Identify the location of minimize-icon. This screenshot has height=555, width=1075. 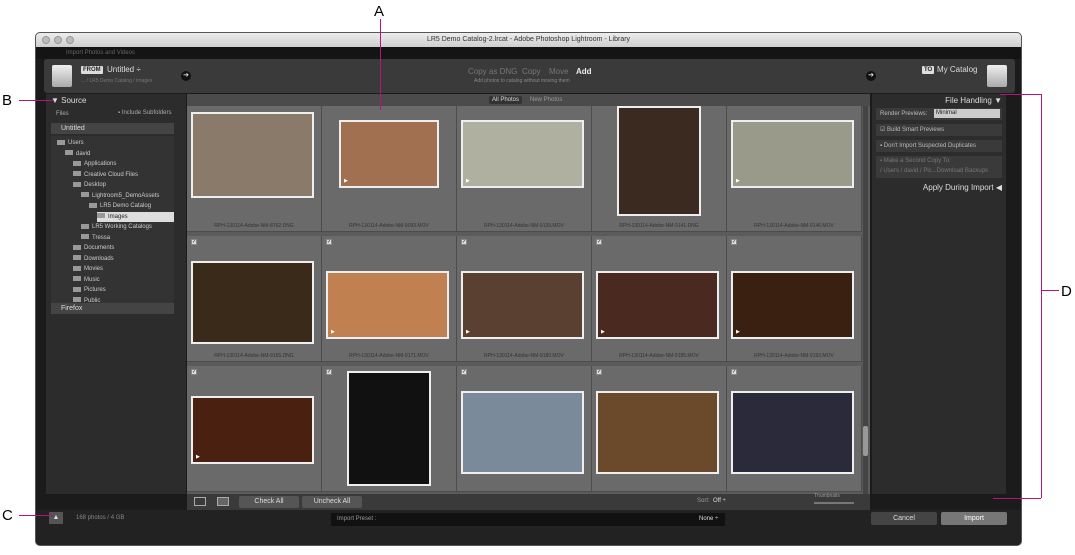
(58, 40).